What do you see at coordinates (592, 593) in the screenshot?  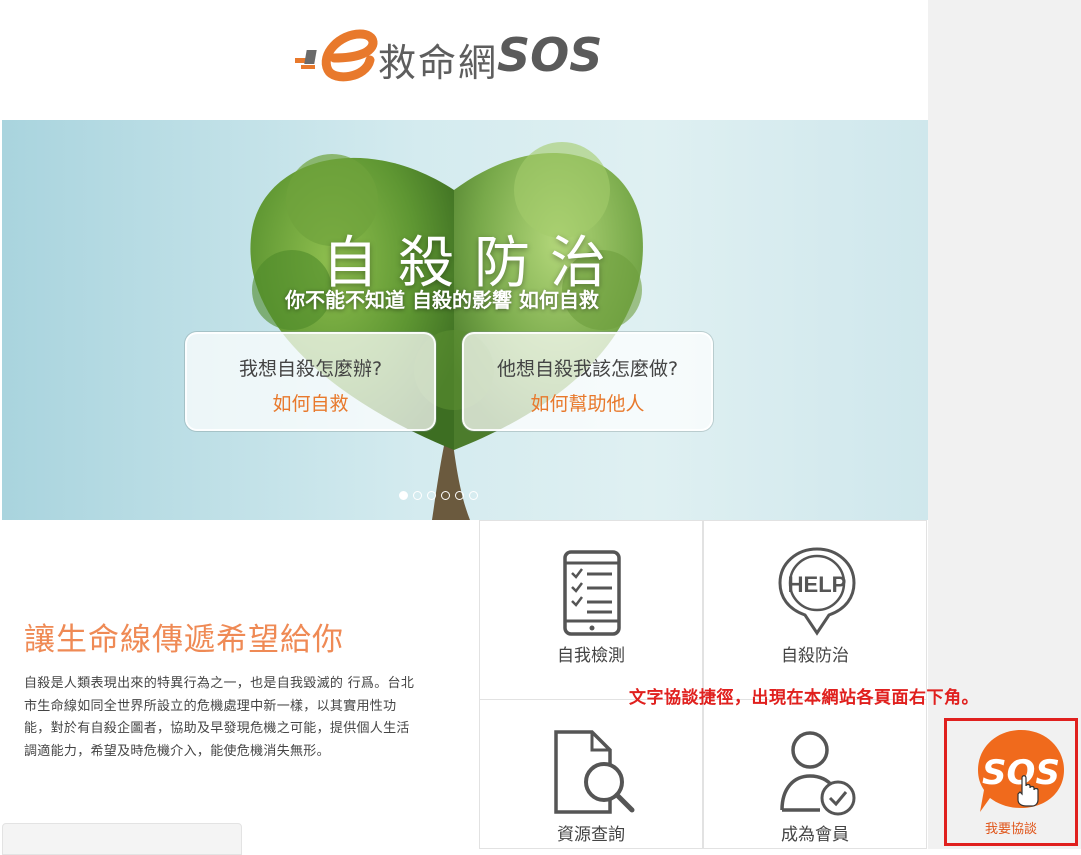 I see `checklist-phone-icon` at bounding box center [592, 593].